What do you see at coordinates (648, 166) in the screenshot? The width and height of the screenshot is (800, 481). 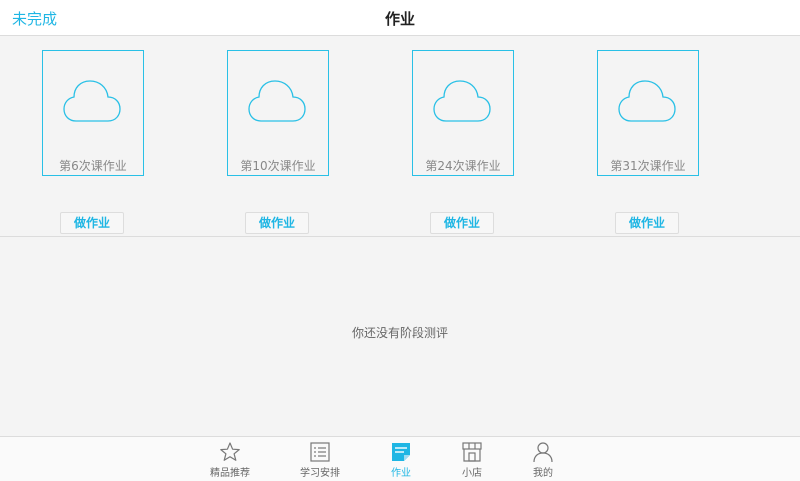 I see `homework-title: 第31次课作业` at bounding box center [648, 166].